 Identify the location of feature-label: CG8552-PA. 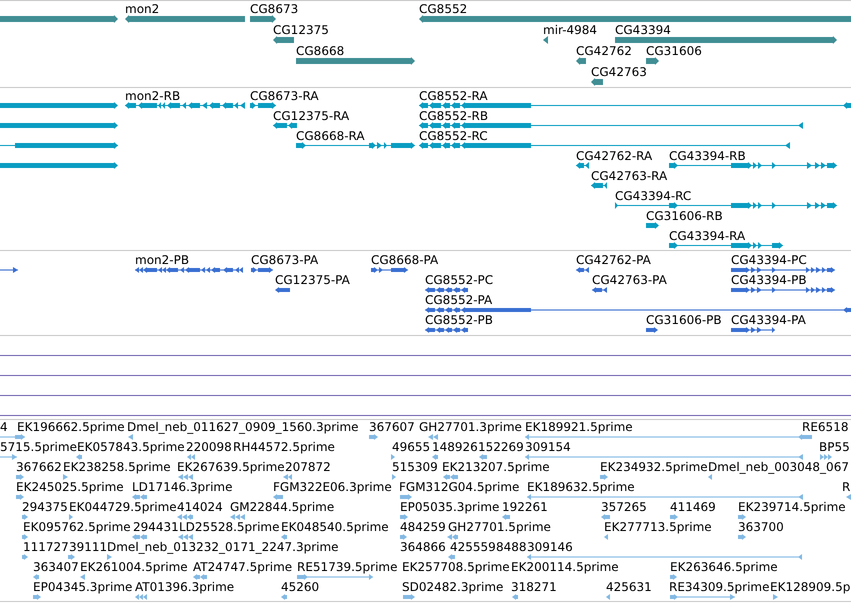
(458, 300).